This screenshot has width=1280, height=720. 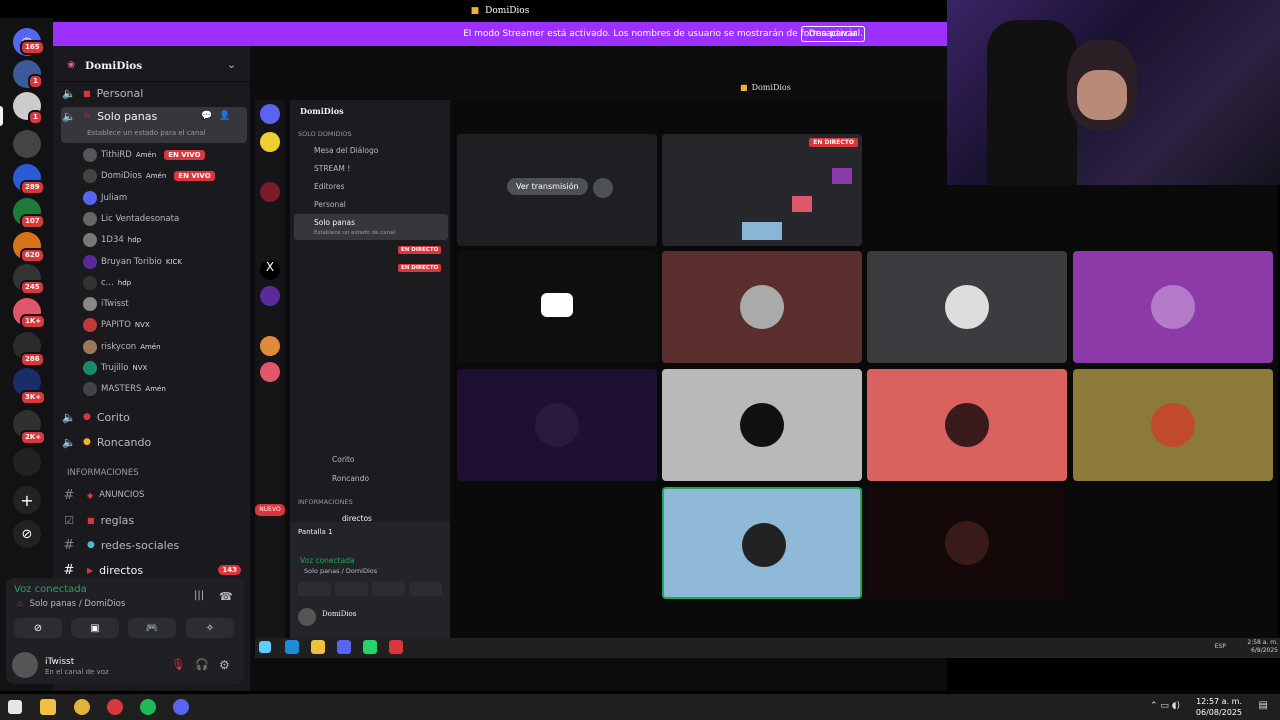 What do you see at coordinates (154, 545) in the screenshot?
I see `text-channel-redes-sociales: # ● redes-sociales` at bounding box center [154, 545].